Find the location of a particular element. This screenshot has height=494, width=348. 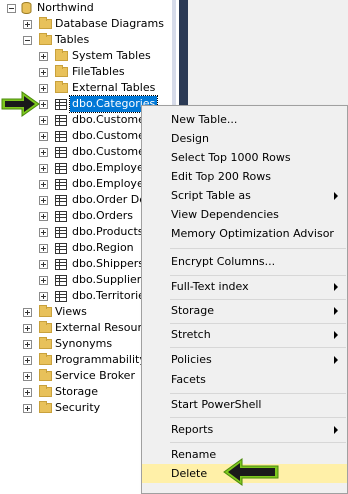

tree-node-label: Security is located at coordinates (78, 407).